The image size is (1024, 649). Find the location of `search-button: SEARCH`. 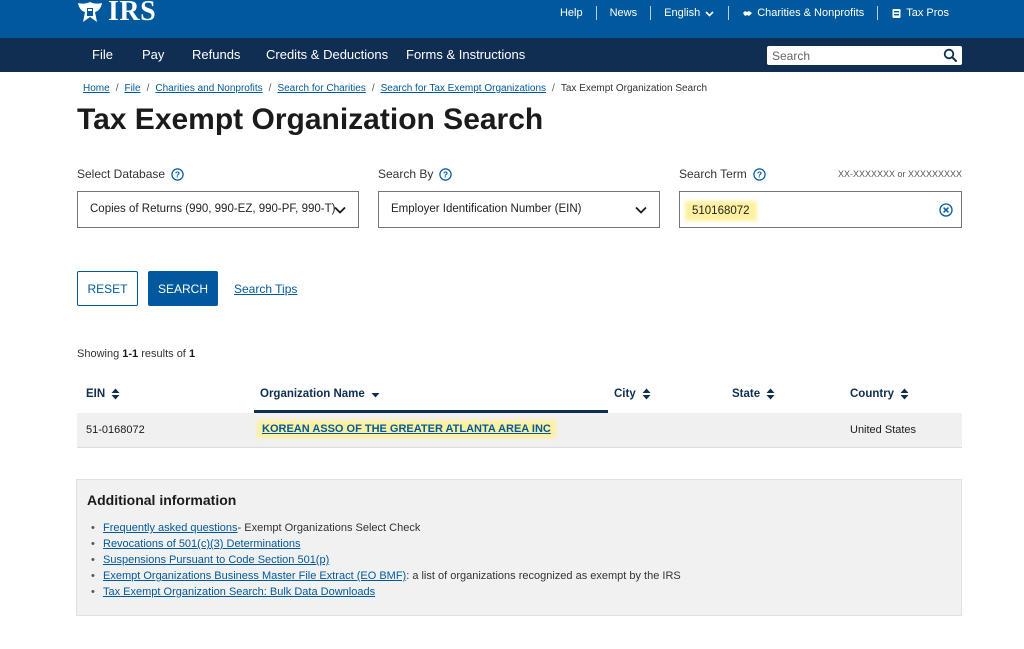

search-button: SEARCH is located at coordinates (183, 288).